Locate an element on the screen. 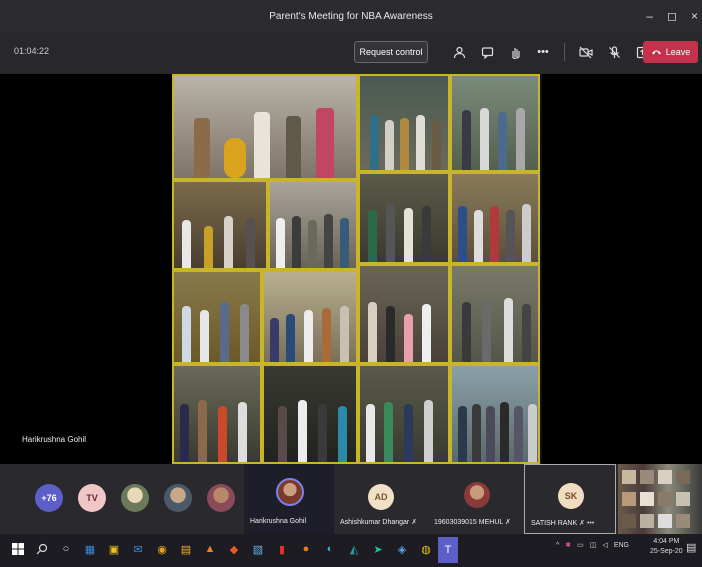  participant-initials: AD is located at coordinates (381, 497).